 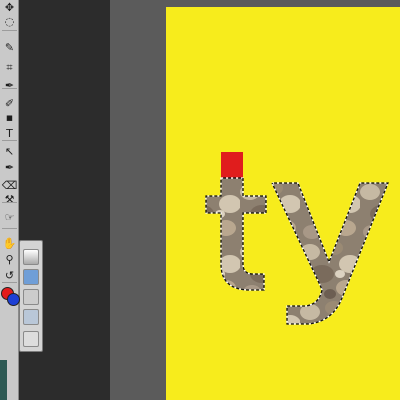 I want to click on panel-edge-strip, so click(x=3, y=380).